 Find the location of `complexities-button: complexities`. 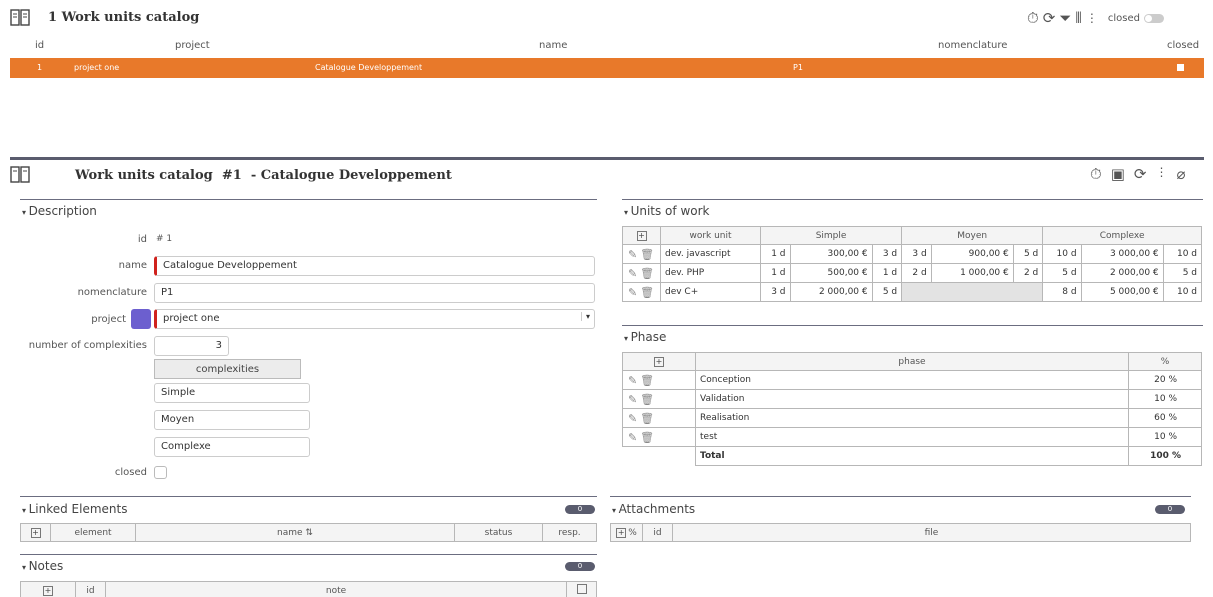

complexities-button: complexities is located at coordinates (227, 369).